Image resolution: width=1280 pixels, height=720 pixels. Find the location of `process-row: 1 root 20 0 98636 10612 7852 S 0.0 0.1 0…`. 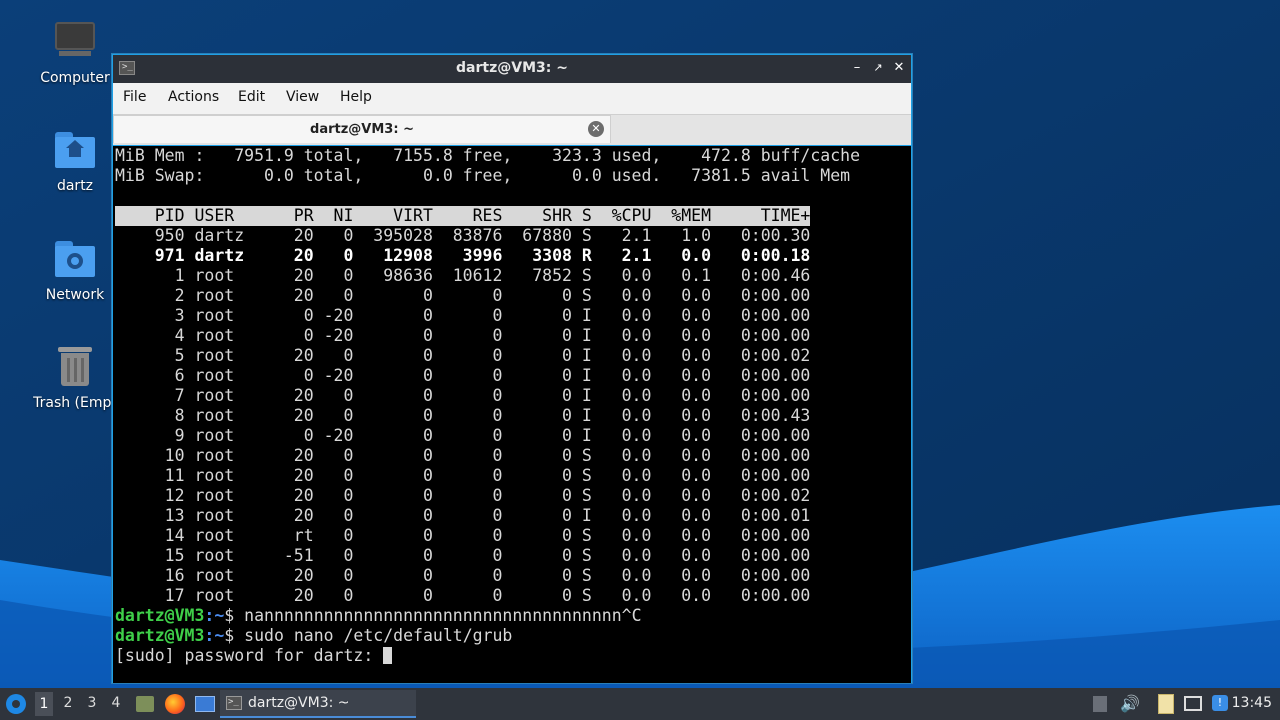

process-row: 1 root 20 0 98636 10612 7852 S 0.0 0.1 0… is located at coordinates (463, 275).